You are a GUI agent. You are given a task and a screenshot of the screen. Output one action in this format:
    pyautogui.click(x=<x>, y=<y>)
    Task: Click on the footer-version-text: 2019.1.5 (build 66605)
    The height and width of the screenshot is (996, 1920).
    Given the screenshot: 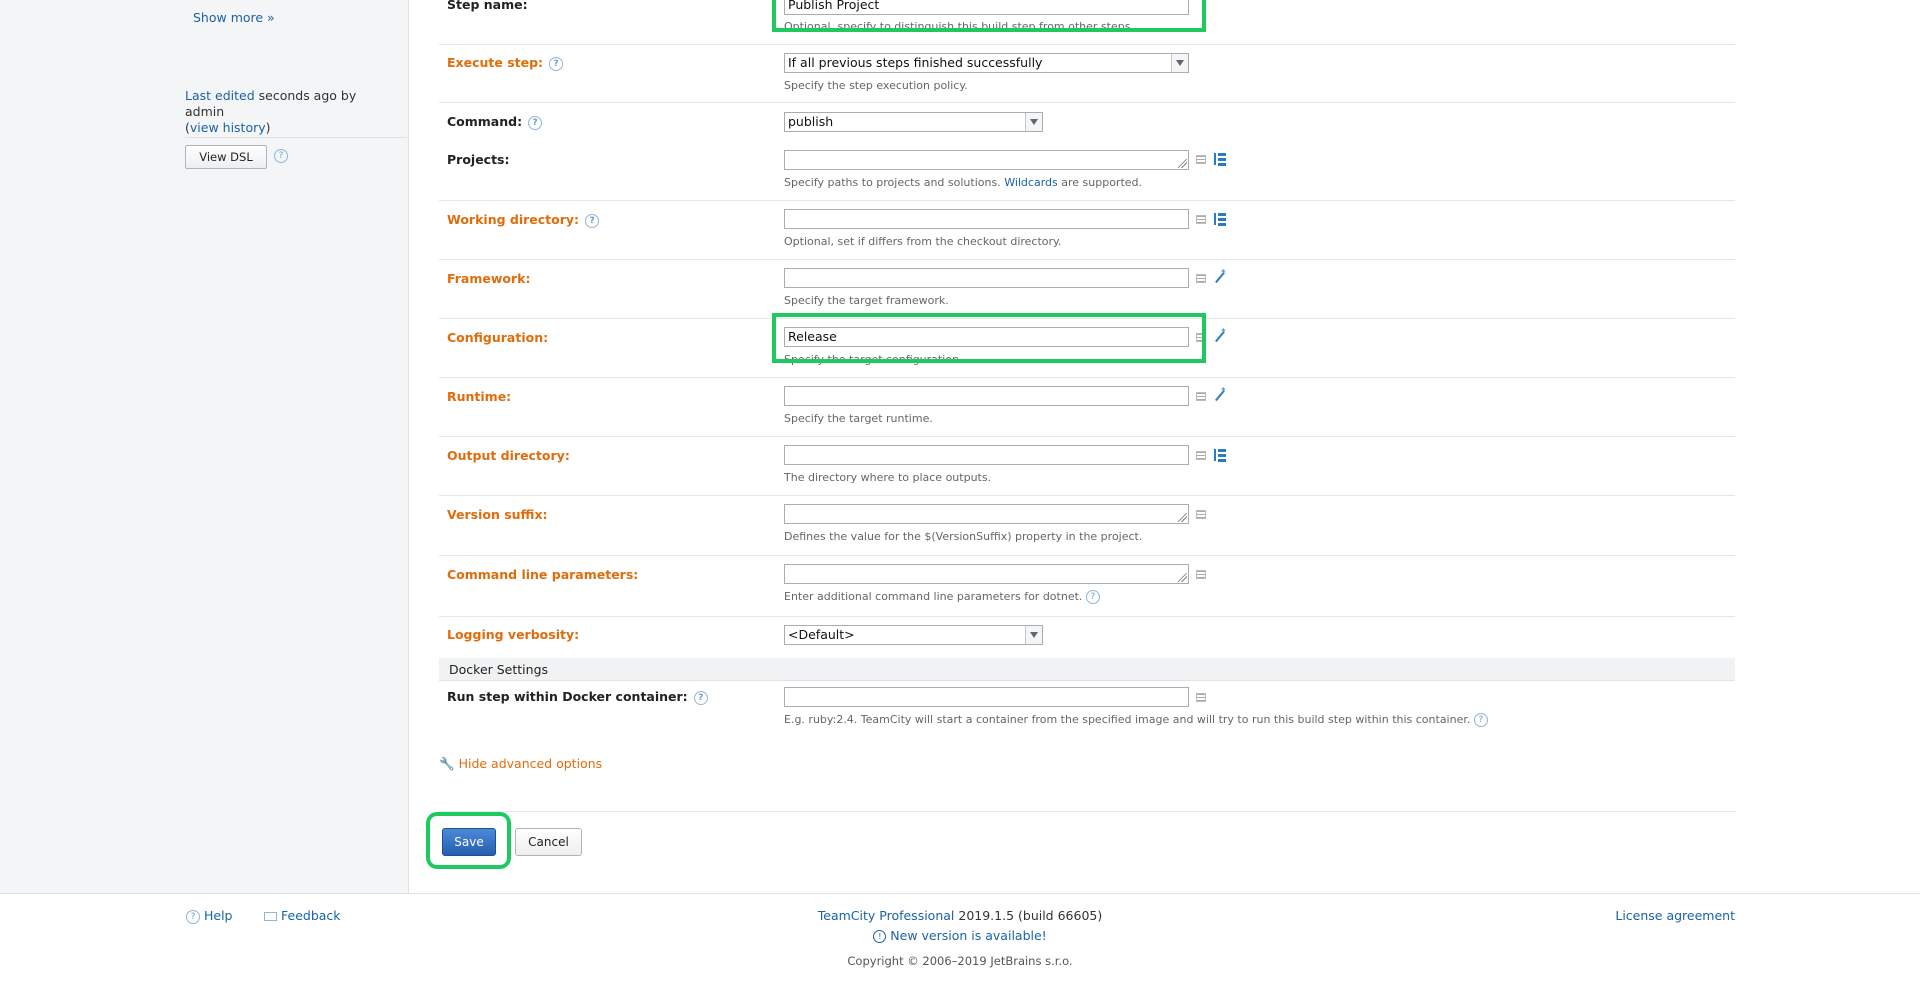 What is the action you would take?
    pyautogui.click(x=1028, y=915)
    